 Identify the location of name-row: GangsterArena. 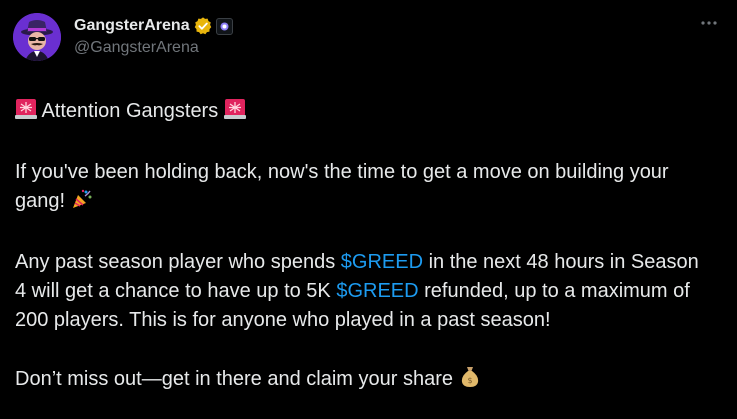
(153, 26).